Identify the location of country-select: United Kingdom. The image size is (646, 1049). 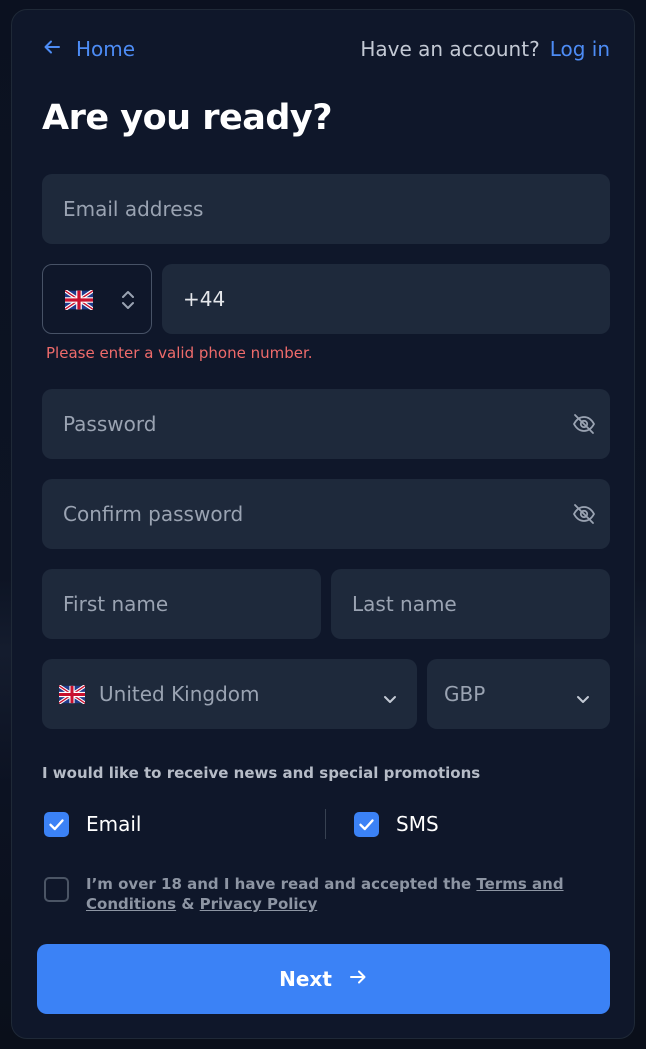
(229, 694).